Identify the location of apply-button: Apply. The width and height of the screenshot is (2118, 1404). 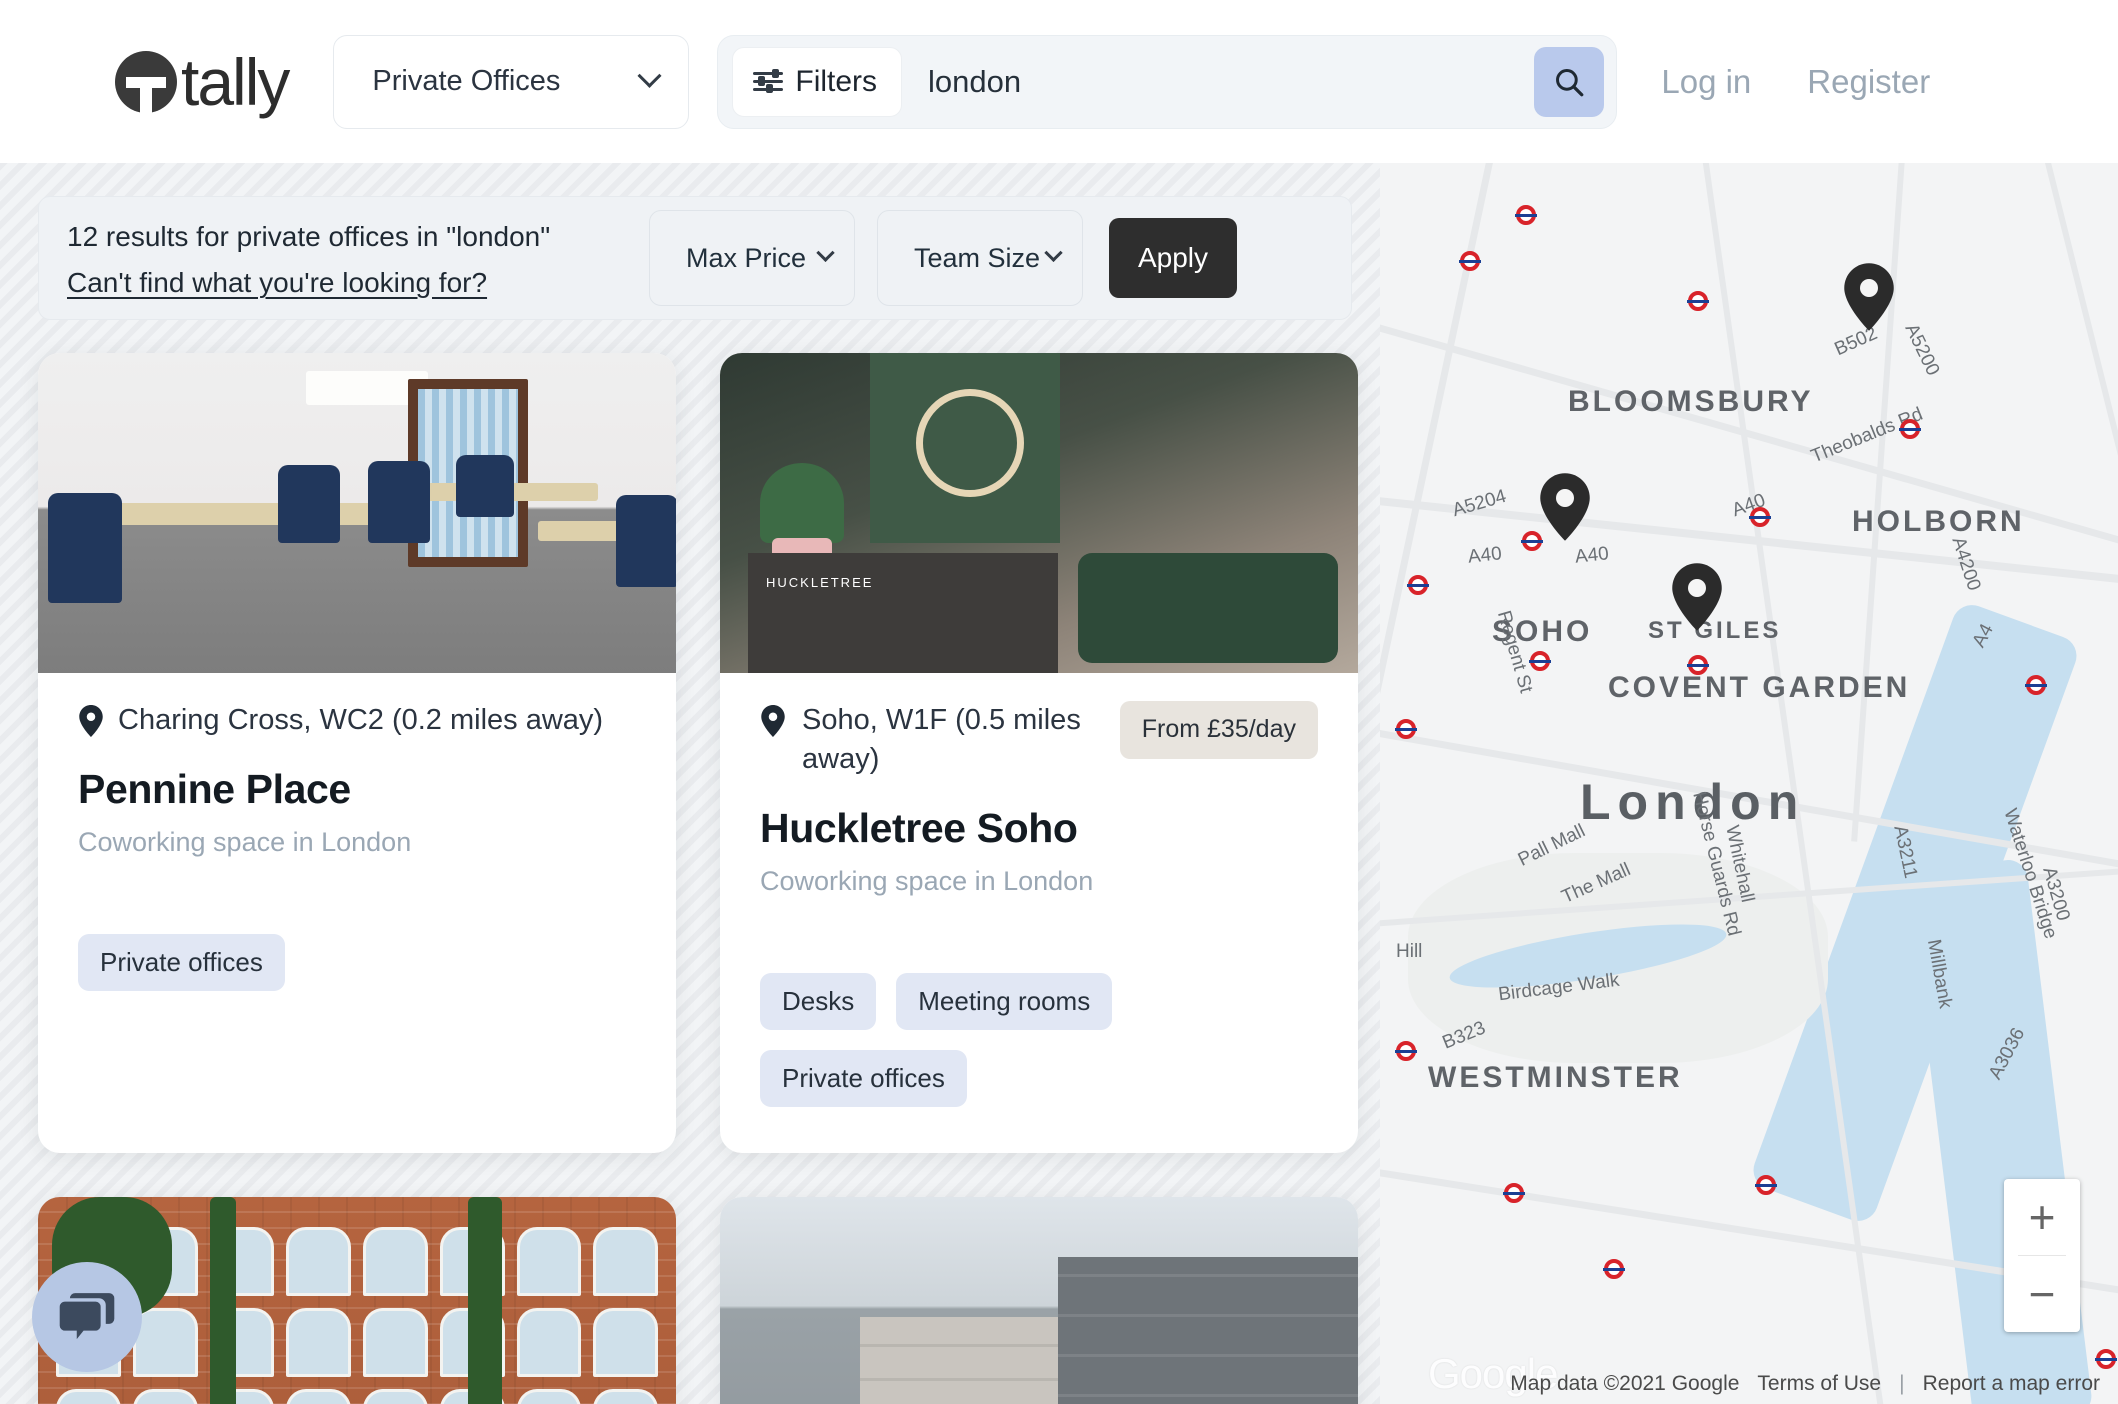
(1173, 258).